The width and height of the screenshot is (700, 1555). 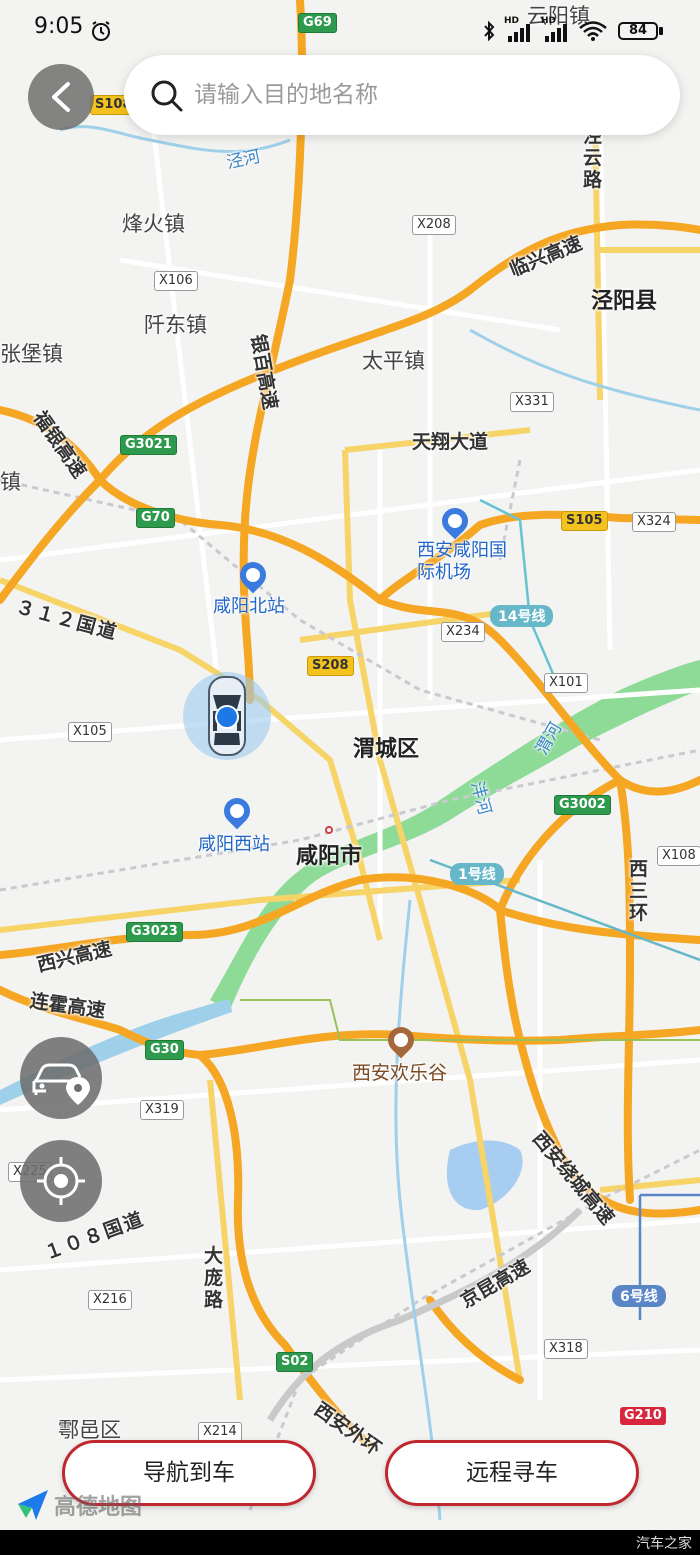 What do you see at coordinates (220, 1432) in the screenshot?
I see `road-shield: X214` at bounding box center [220, 1432].